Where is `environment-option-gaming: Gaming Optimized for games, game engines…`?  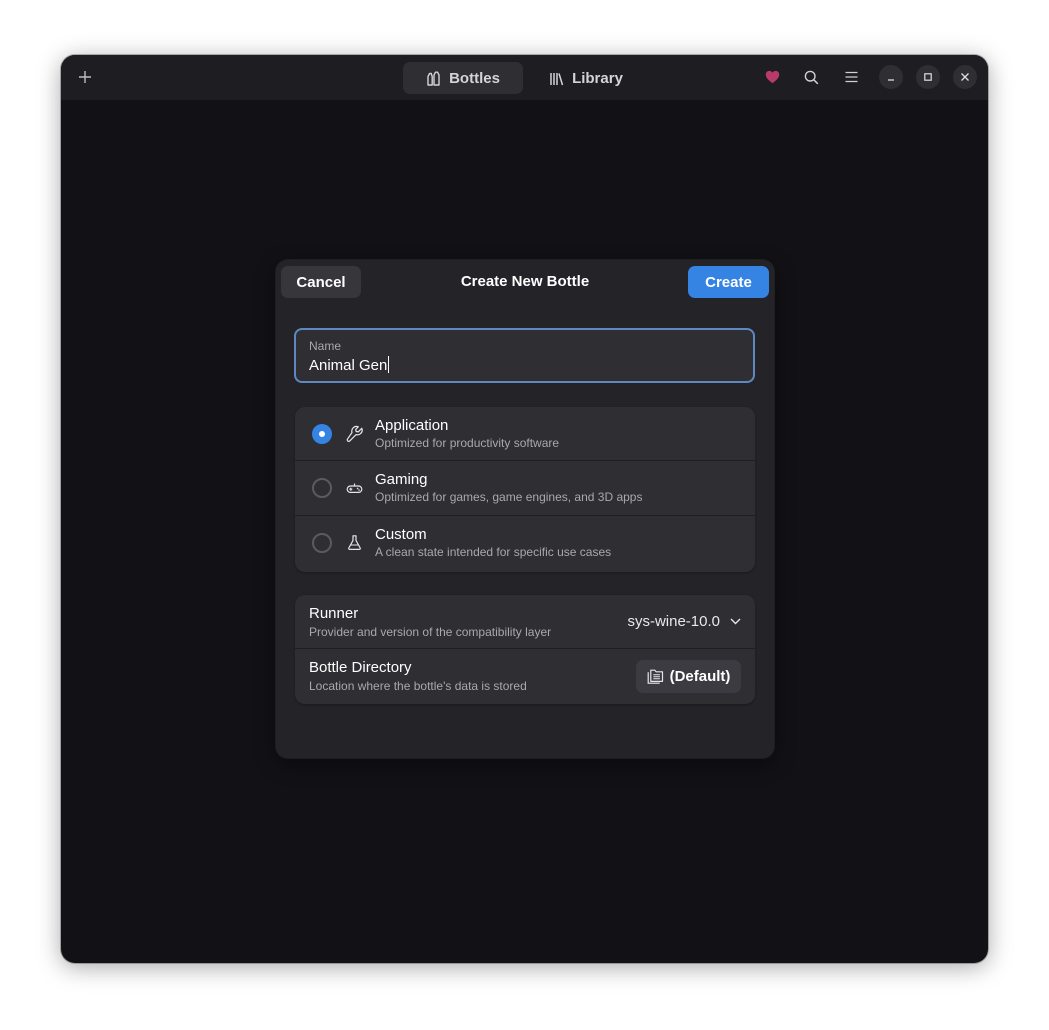 environment-option-gaming: Gaming Optimized for games, game engines… is located at coordinates (525, 488).